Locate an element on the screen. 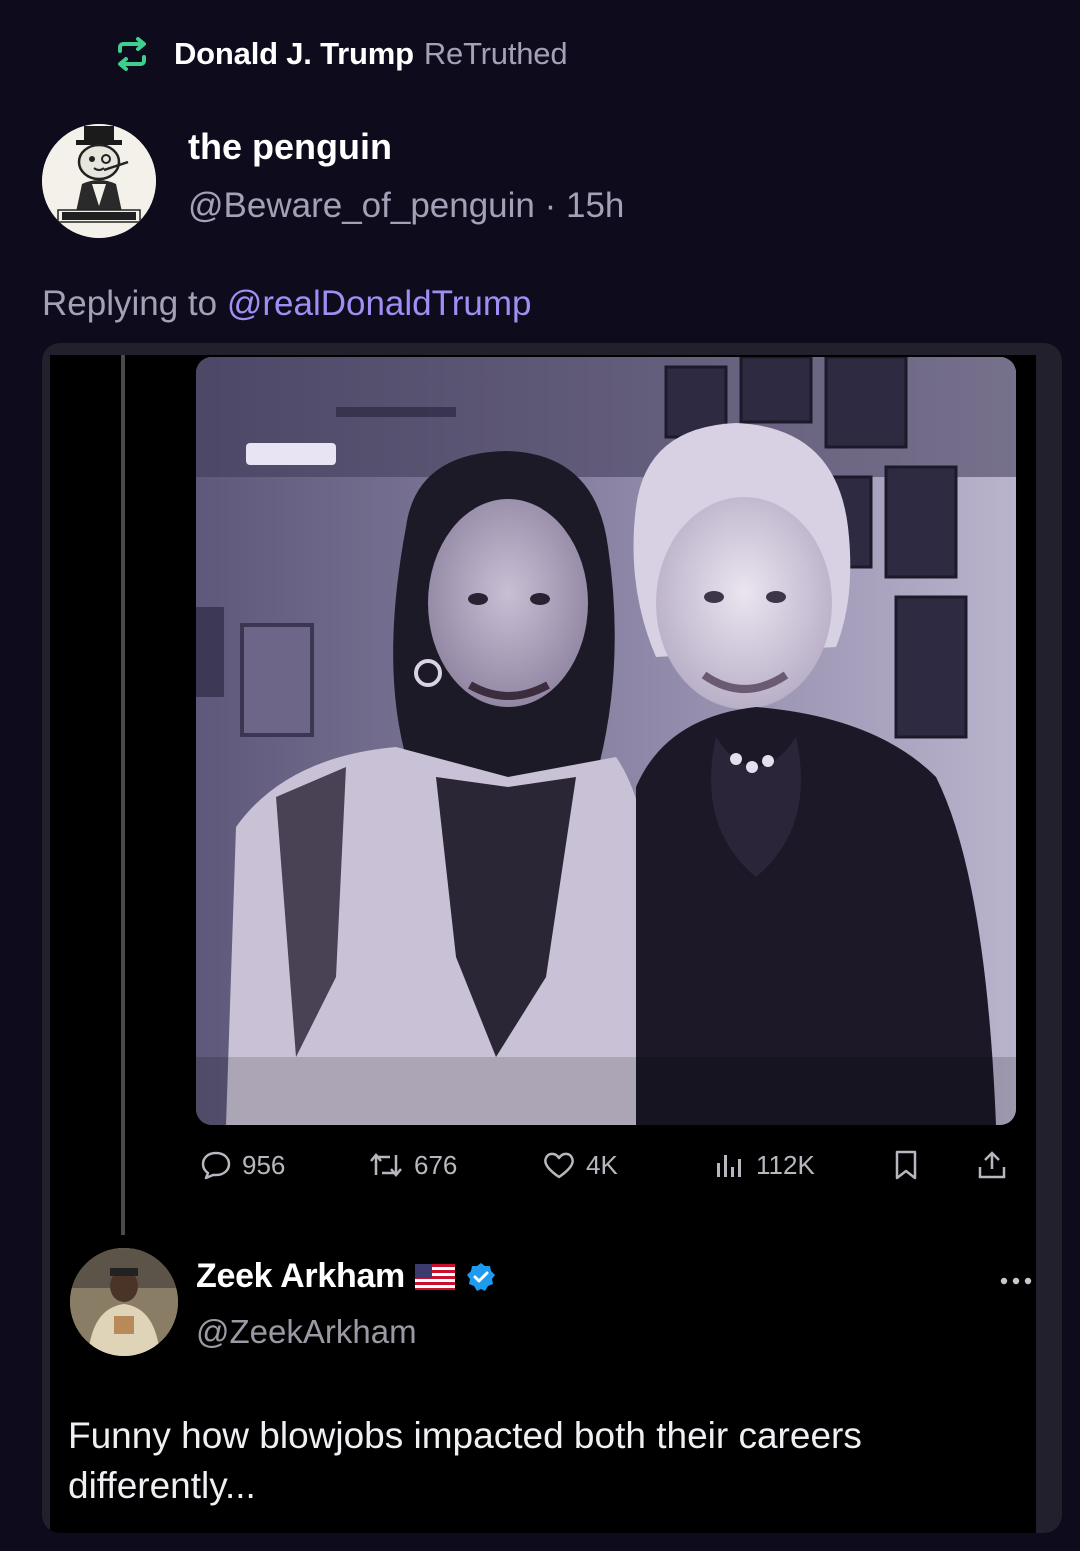  more-options-icon is located at coordinates (1016, 1281).